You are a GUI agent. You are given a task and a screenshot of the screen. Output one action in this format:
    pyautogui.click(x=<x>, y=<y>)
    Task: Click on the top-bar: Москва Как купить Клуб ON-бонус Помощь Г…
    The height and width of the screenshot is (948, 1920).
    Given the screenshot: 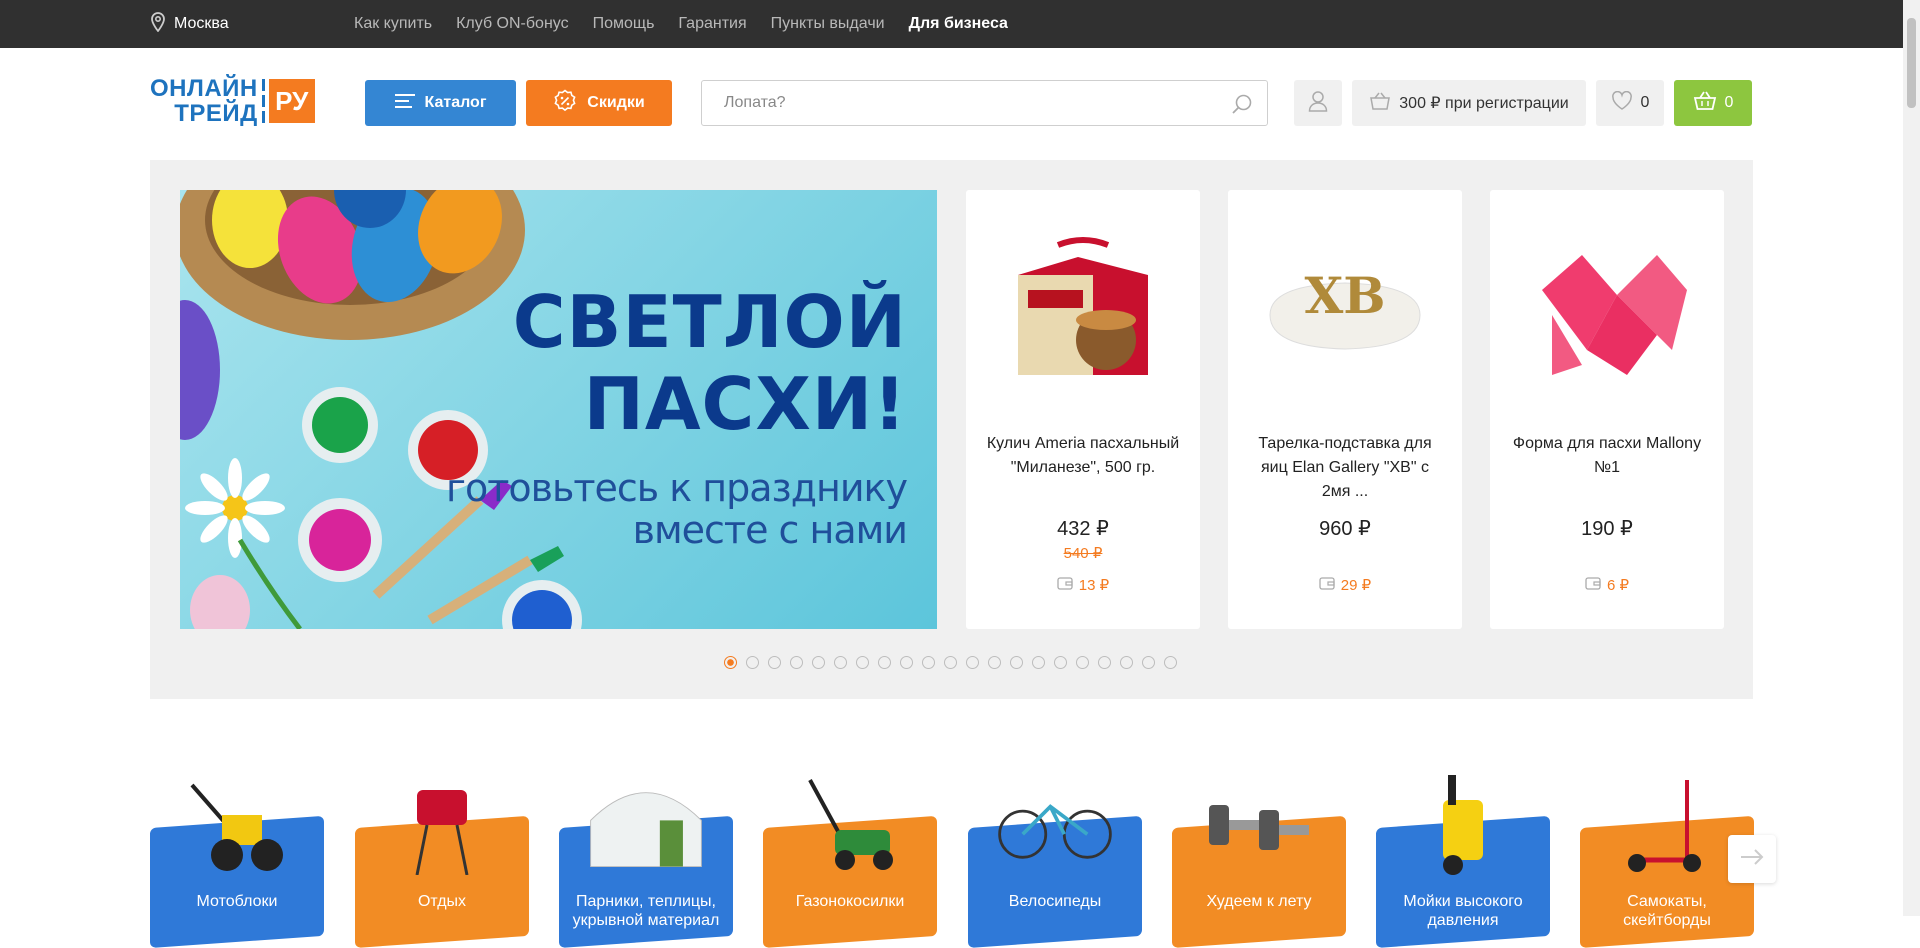 What is the action you would take?
    pyautogui.click(x=960, y=24)
    